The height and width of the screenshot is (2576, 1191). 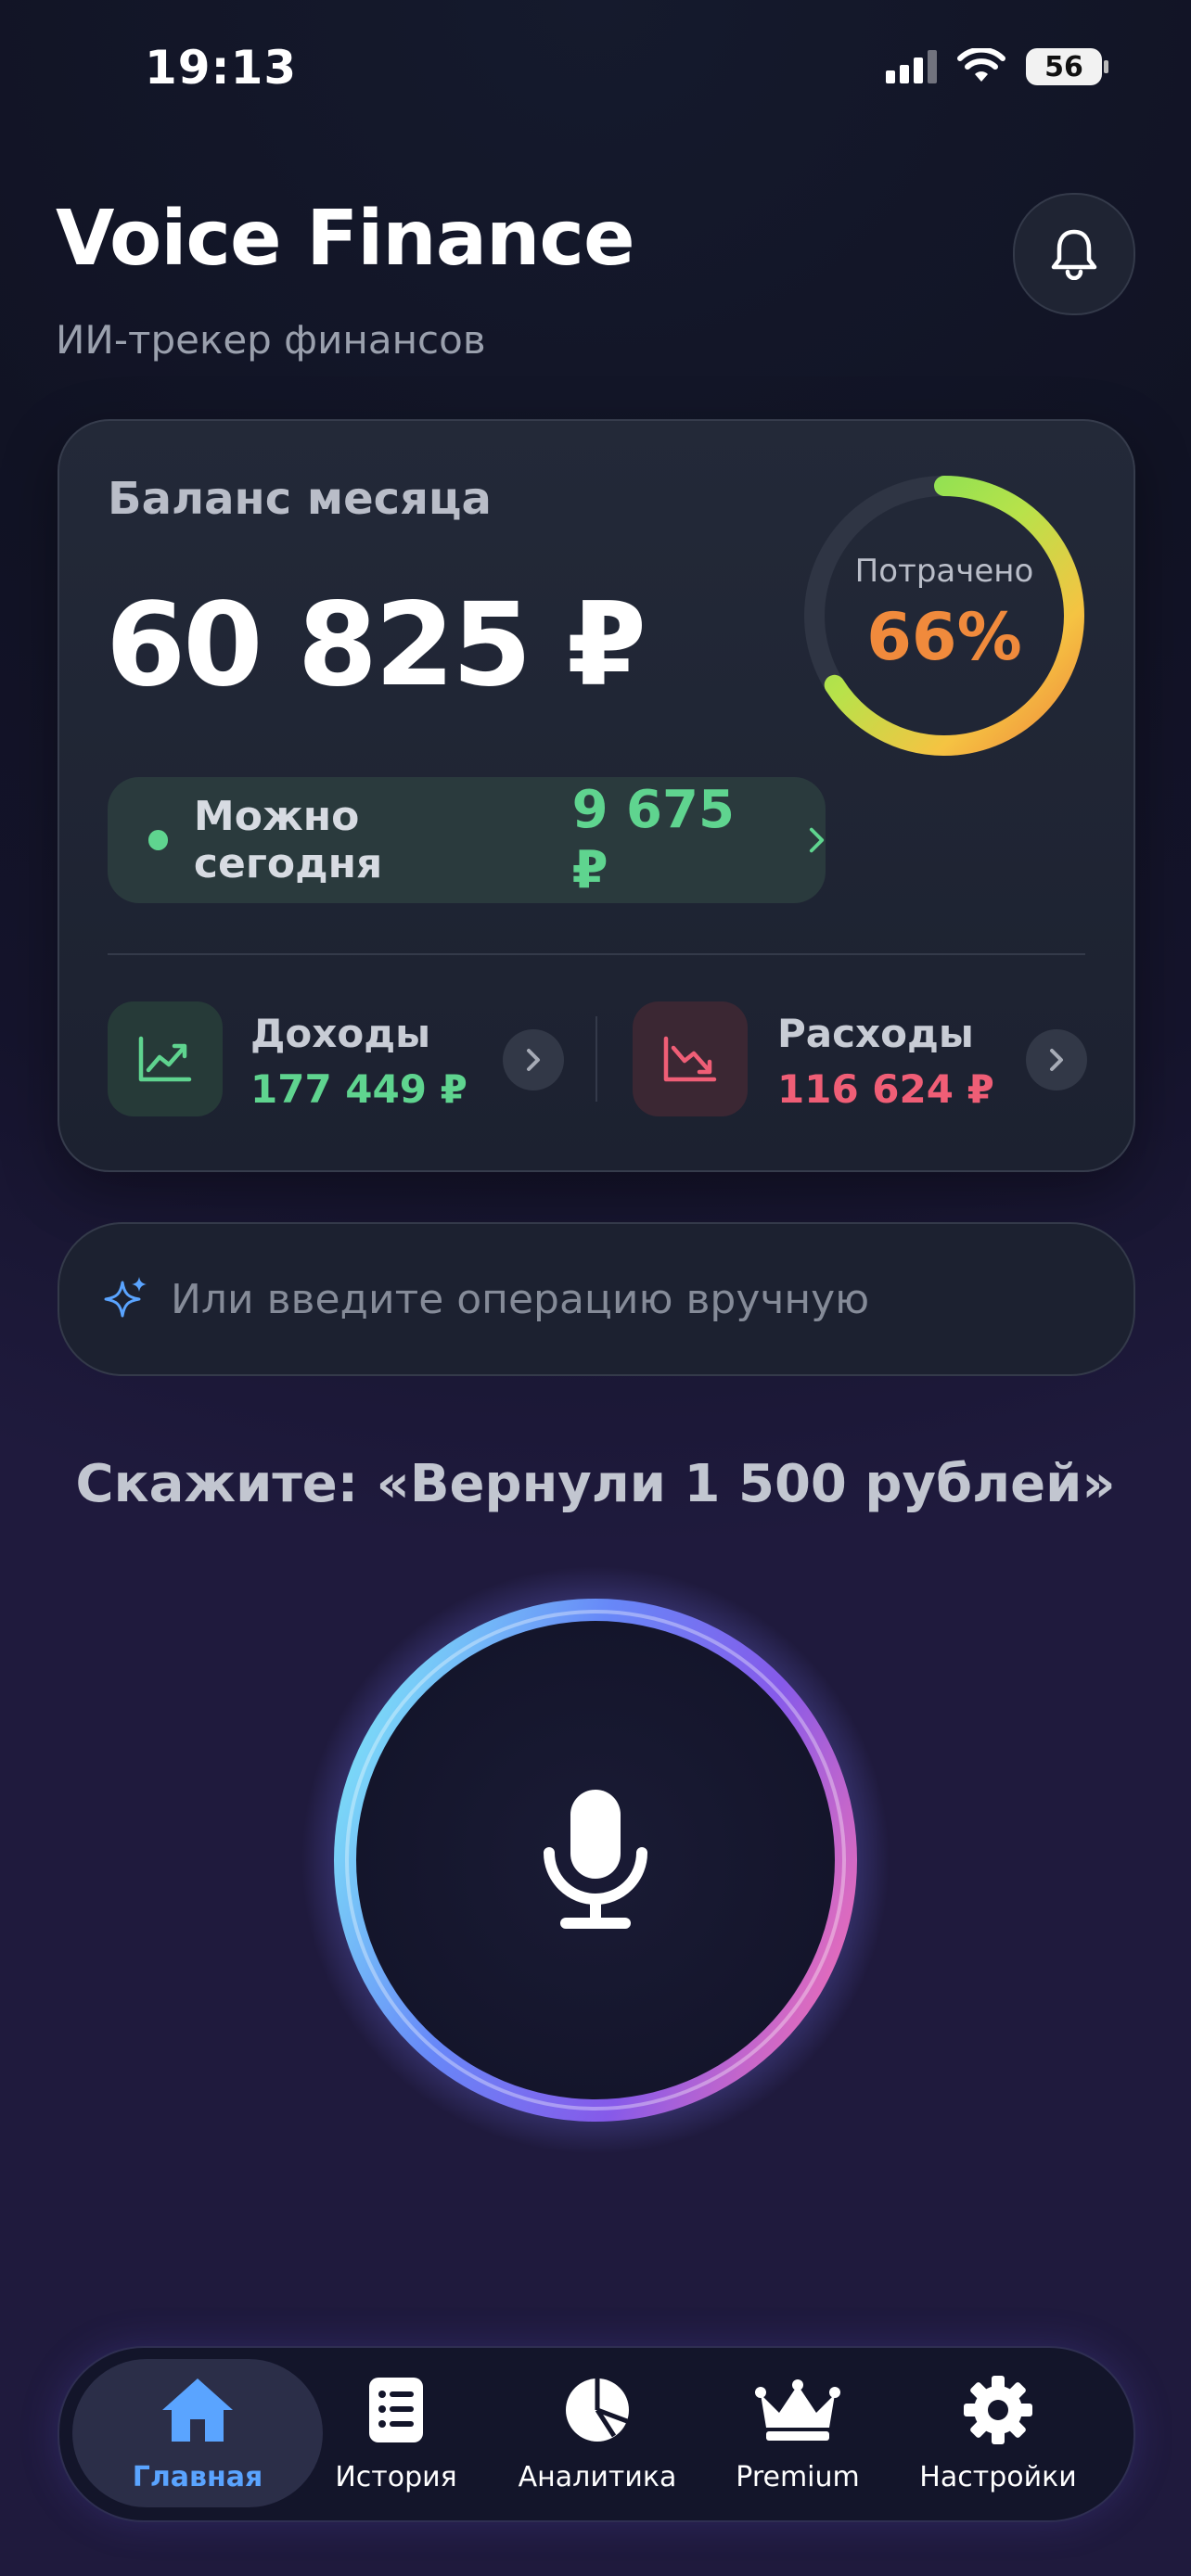 I want to click on tab-history: История, so click(x=396, y=2433).